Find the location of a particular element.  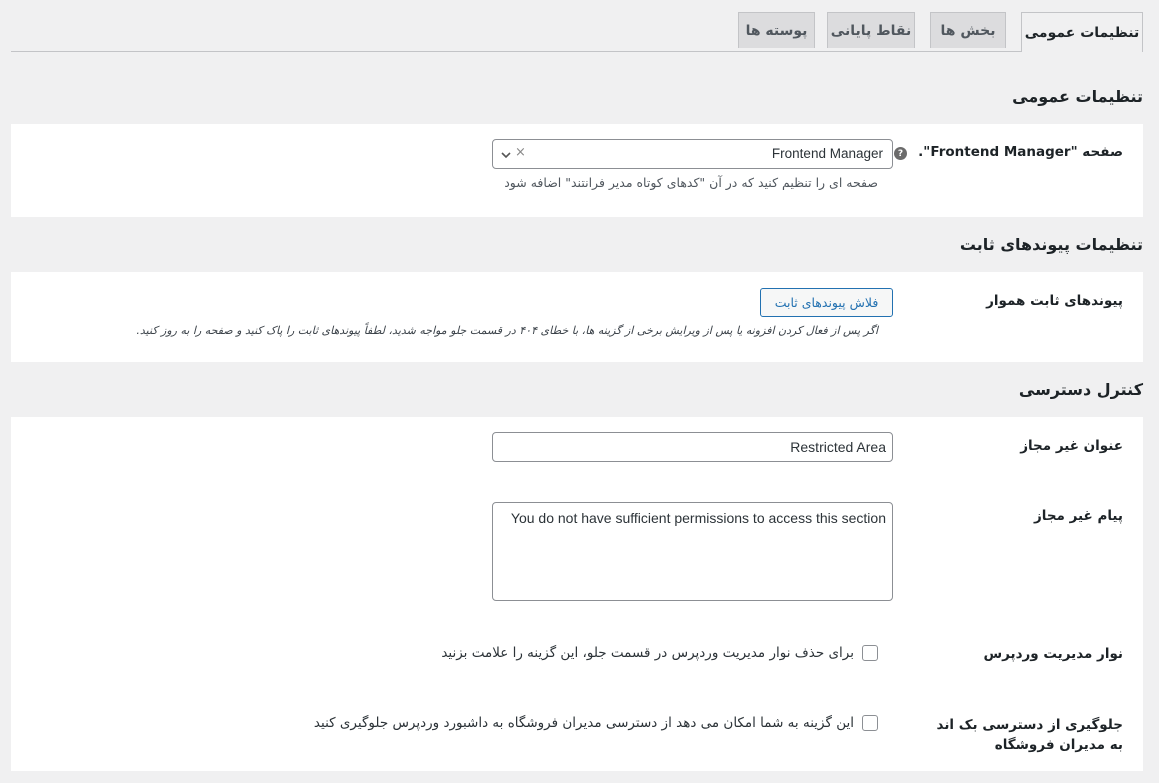

help-icon: ? is located at coordinates (900, 153).